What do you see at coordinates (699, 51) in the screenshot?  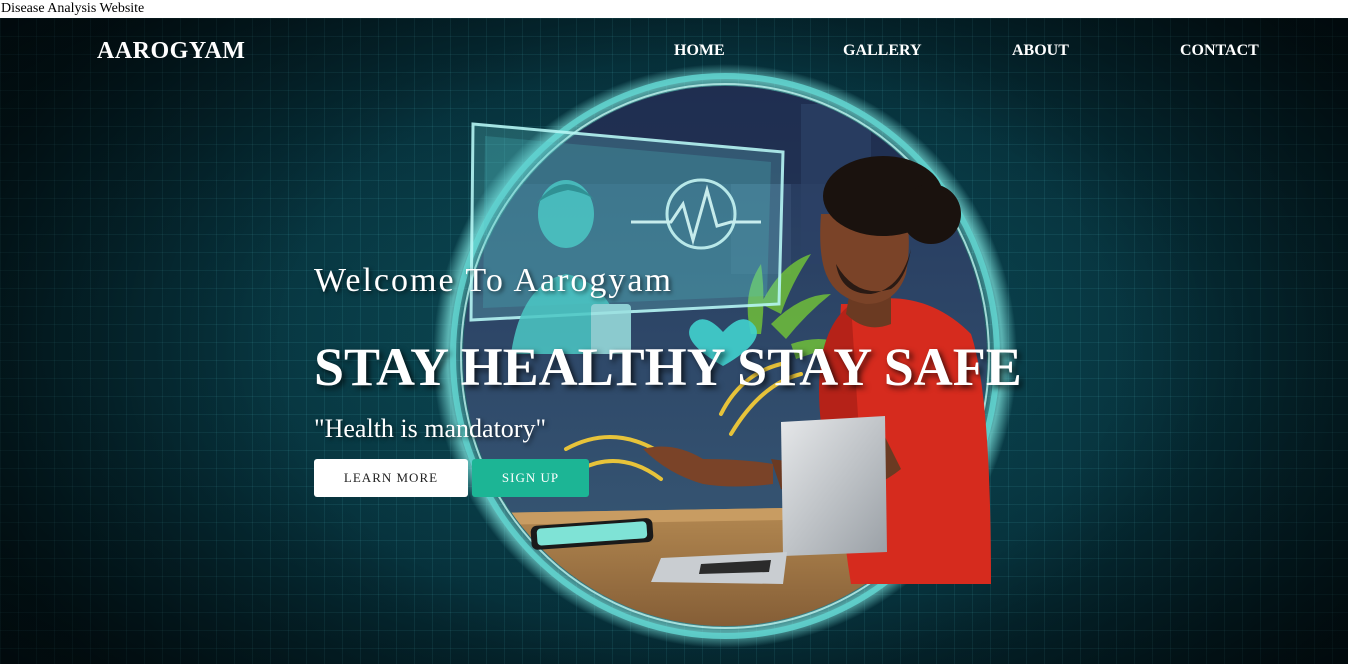 I see `nav-link-home: HOME` at bounding box center [699, 51].